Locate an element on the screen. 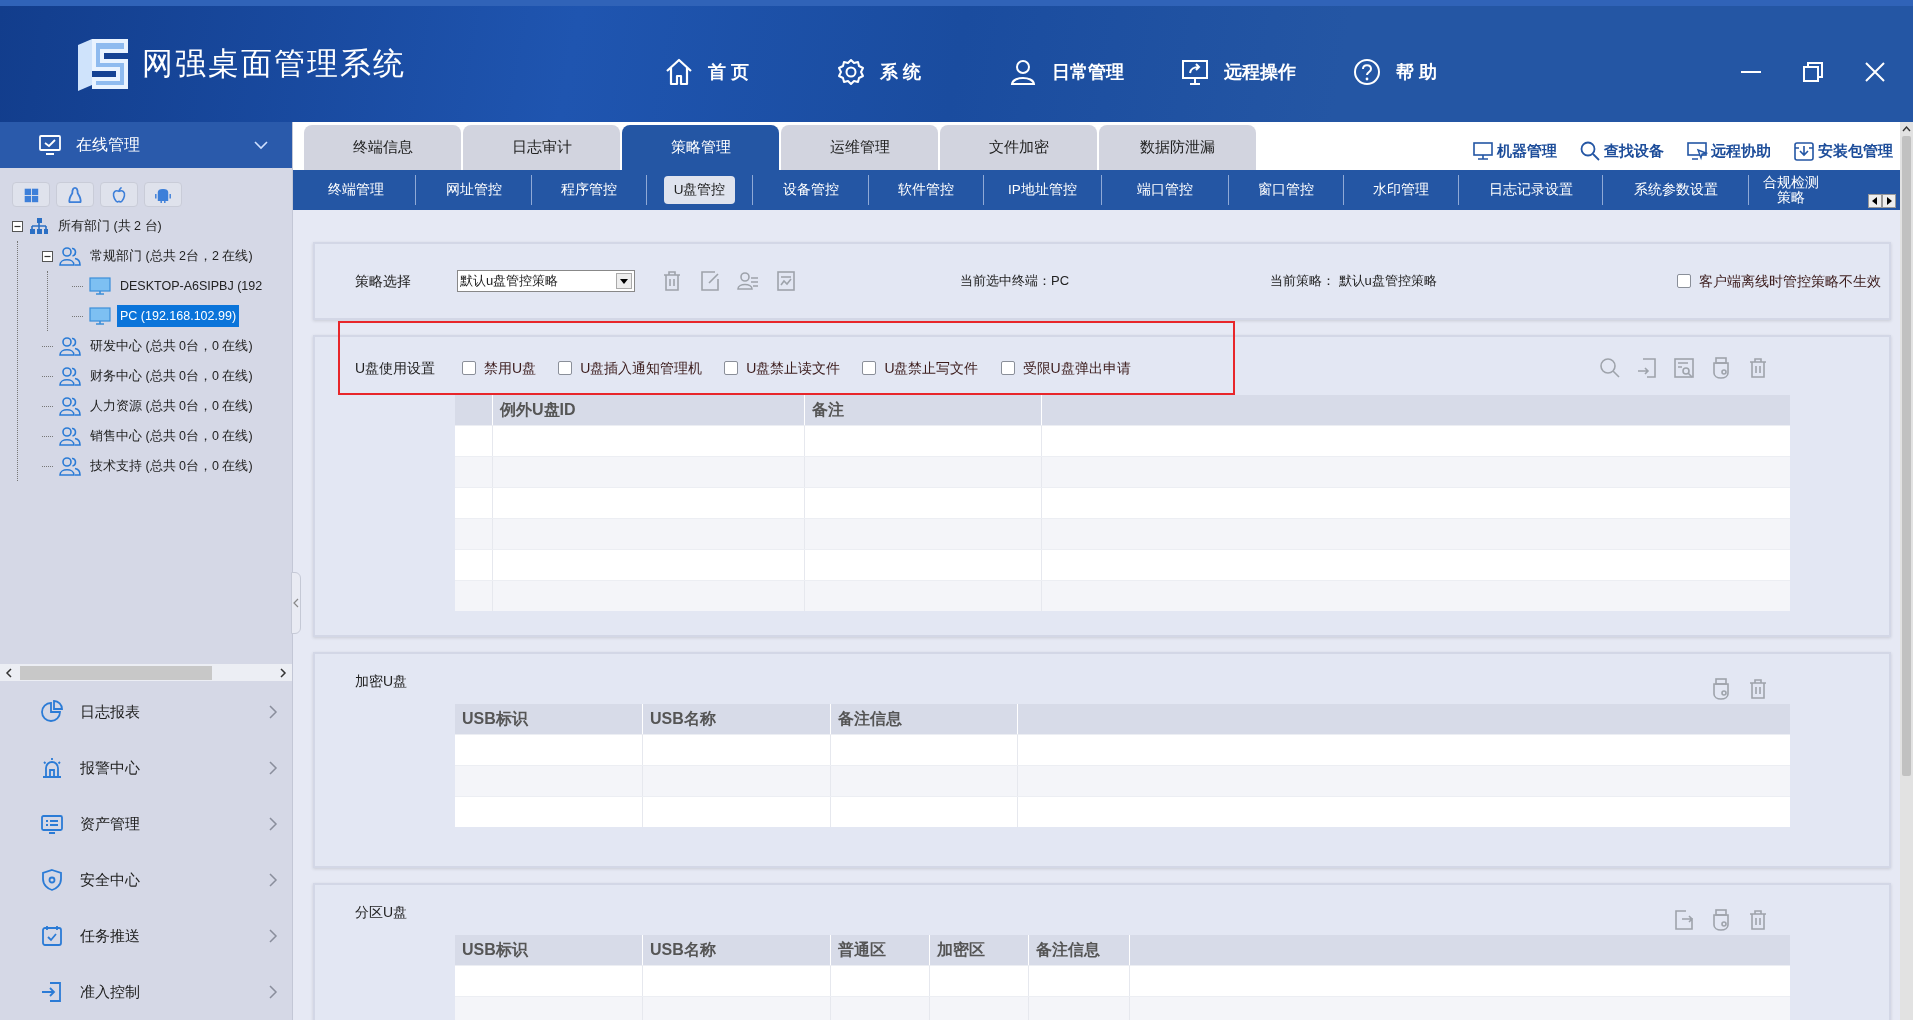 This screenshot has width=1913, height=1020. subtab: 合规检测策略 is located at coordinates (1790, 190).